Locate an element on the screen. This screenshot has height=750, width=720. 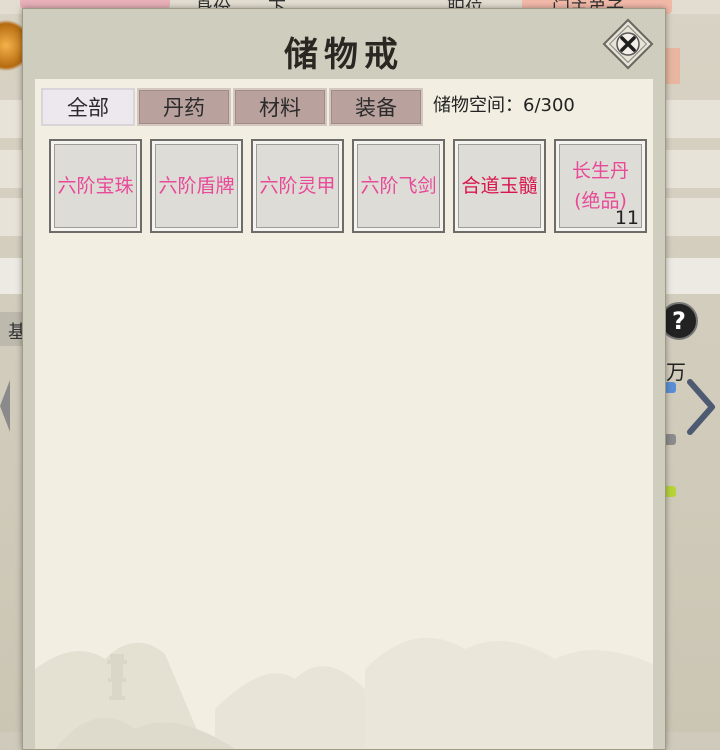
item-name: 六阶盾牌 is located at coordinates (196, 186).